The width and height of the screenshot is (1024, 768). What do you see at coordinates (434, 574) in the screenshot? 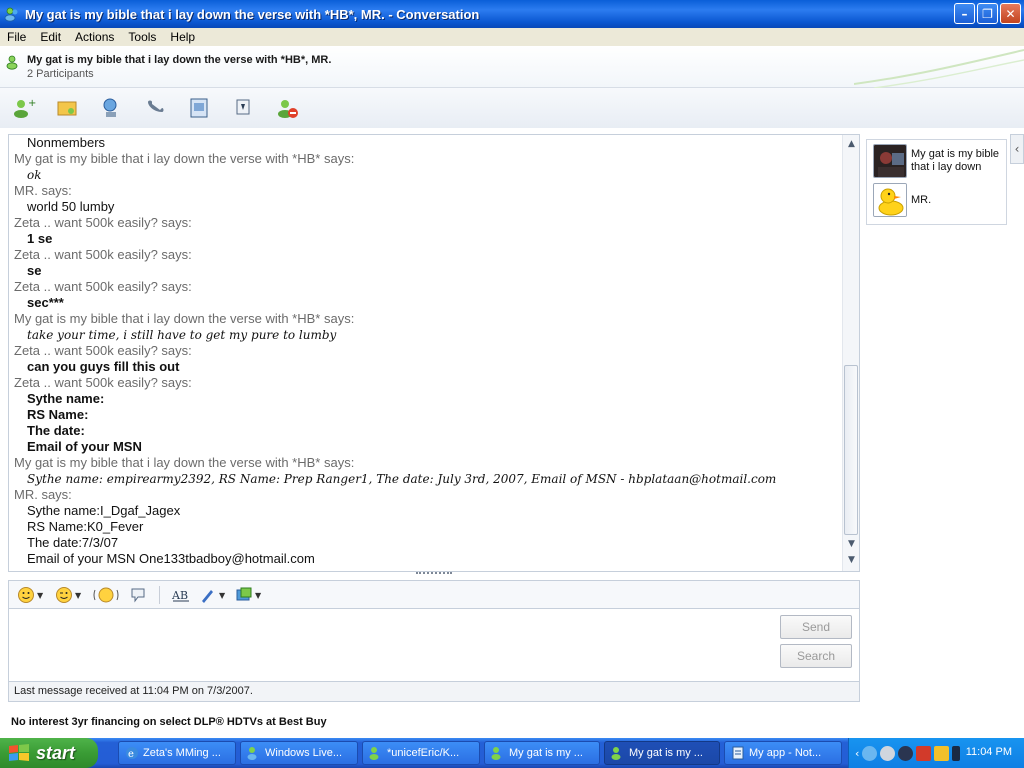
I see `pane-splitter` at bounding box center [434, 574].